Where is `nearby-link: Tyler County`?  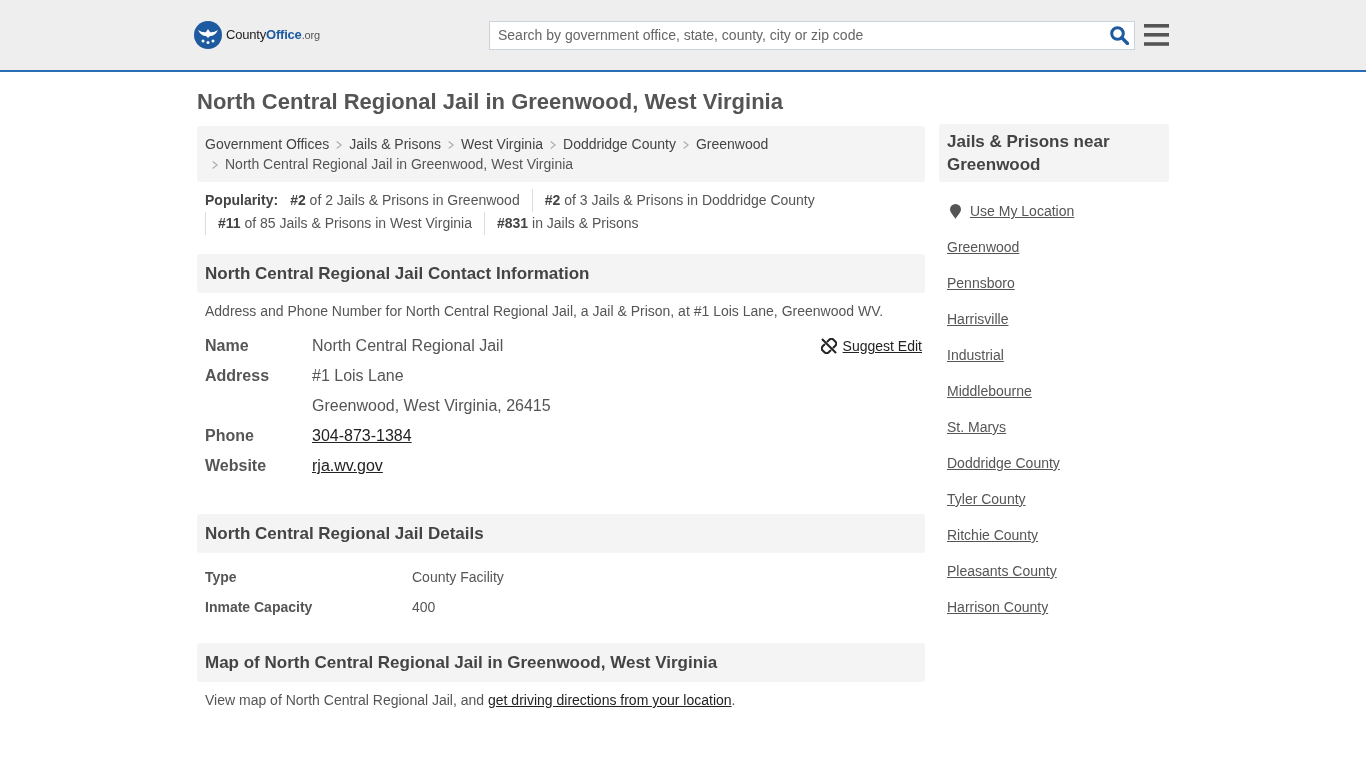
nearby-link: Tyler County is located at coordinates (986, 499).